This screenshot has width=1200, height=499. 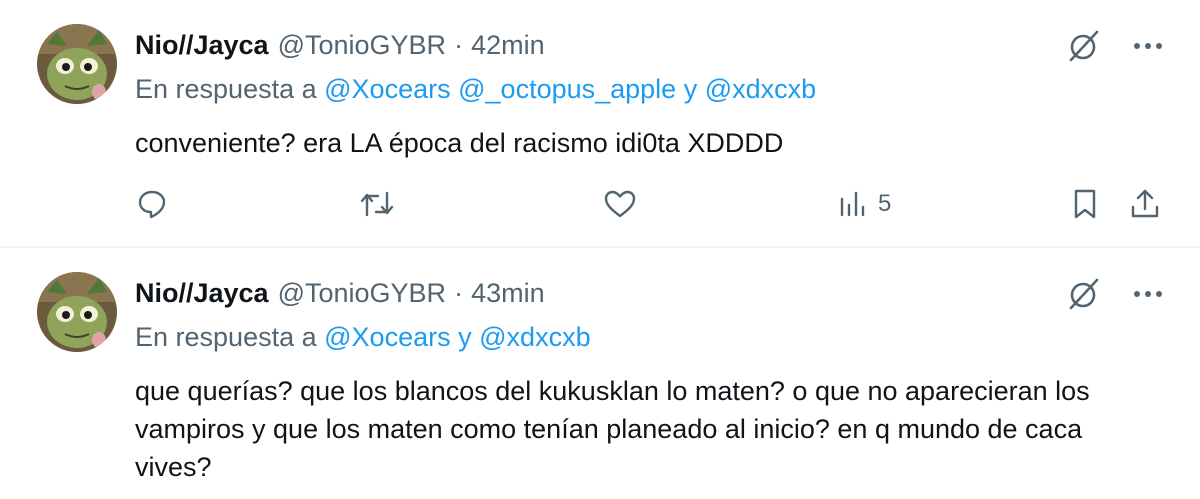 What do you see at coordinates (567, 89) in the screenshot?
I see `mention-link: @_octopus_apple` at bounding box center [567, 89].